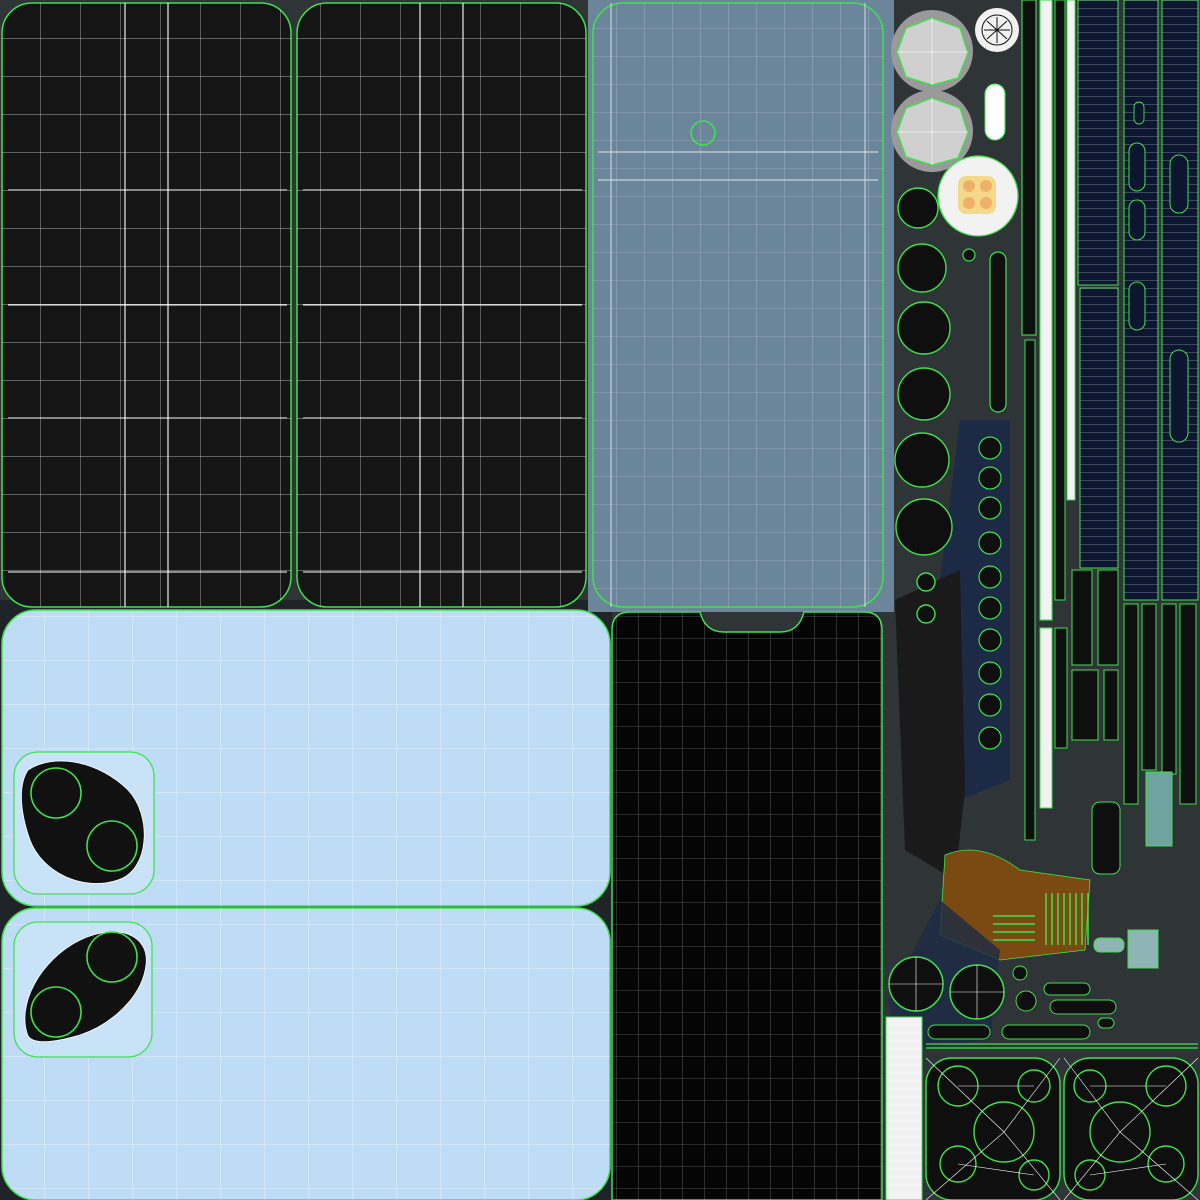 The height and width of the screenshot is (1200, 1200). Describe the element at coordinates (747, 905) in the screenshot. I see `display-island` at that location.